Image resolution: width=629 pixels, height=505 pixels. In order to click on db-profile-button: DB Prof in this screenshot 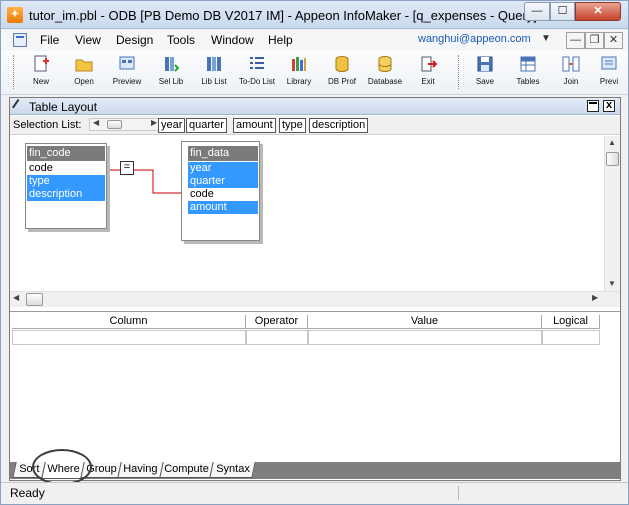, I will do `click(342, 73)`.